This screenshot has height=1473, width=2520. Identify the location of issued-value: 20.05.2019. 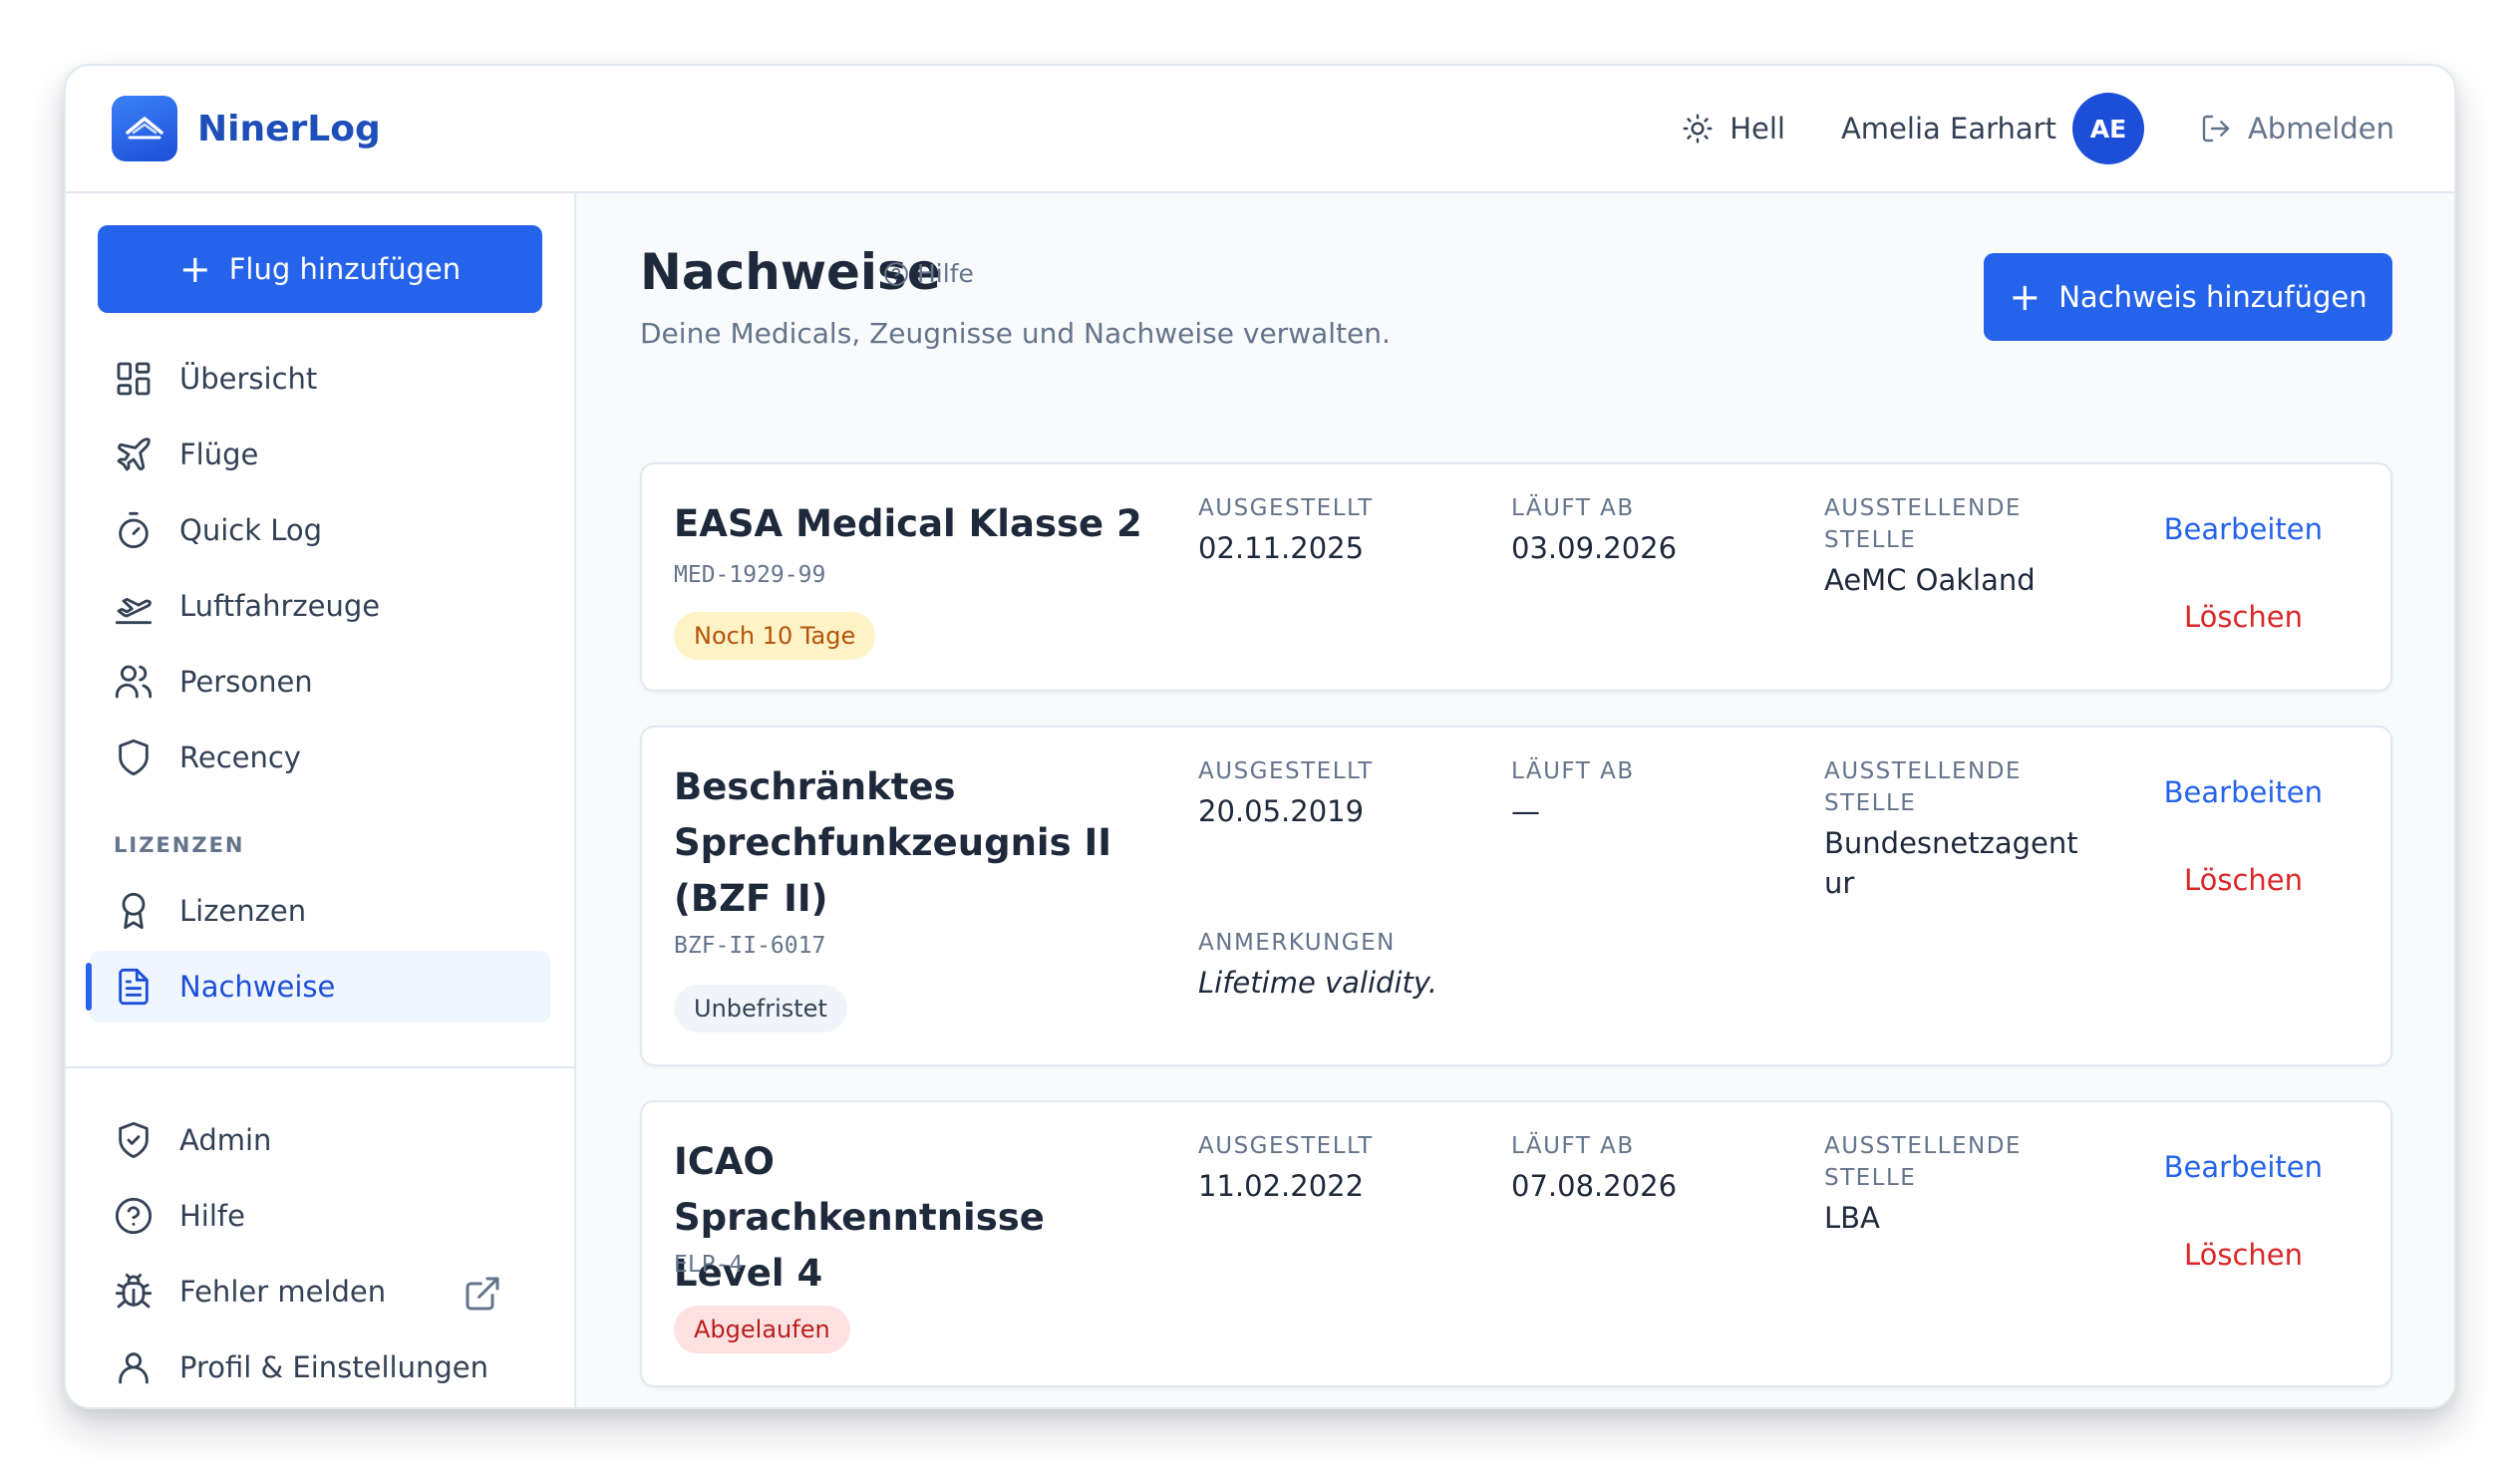
(1281, 811).